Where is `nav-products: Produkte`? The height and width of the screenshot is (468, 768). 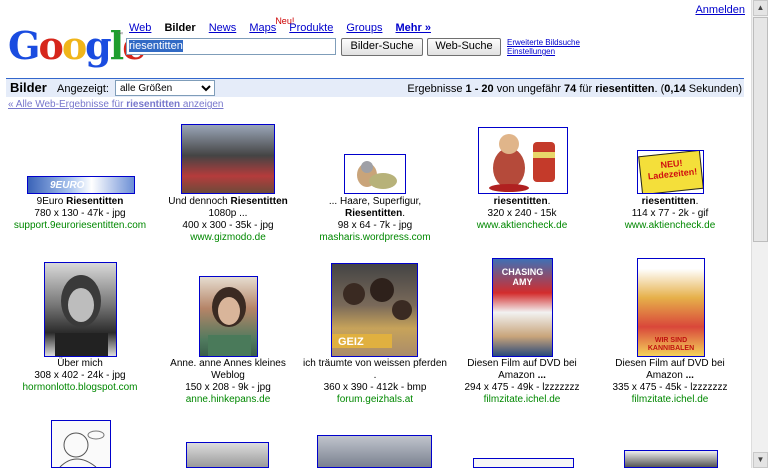
nav-products: Produkte is located at coordinates (311, 28).